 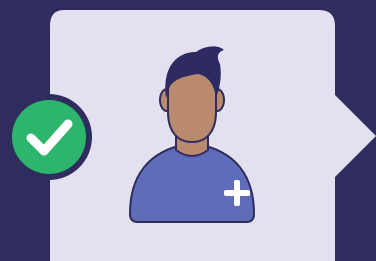 What do you see at coordinates (237, 193) in the screenshot?
I see `plus-icon` at bounding box center [237, 193].